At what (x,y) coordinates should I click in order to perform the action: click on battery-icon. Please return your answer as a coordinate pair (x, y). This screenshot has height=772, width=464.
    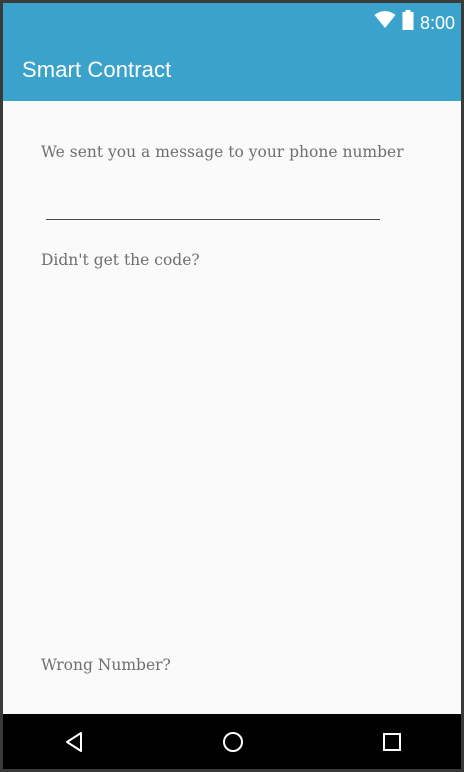
    Looking at the image, I should click on (408, 22).